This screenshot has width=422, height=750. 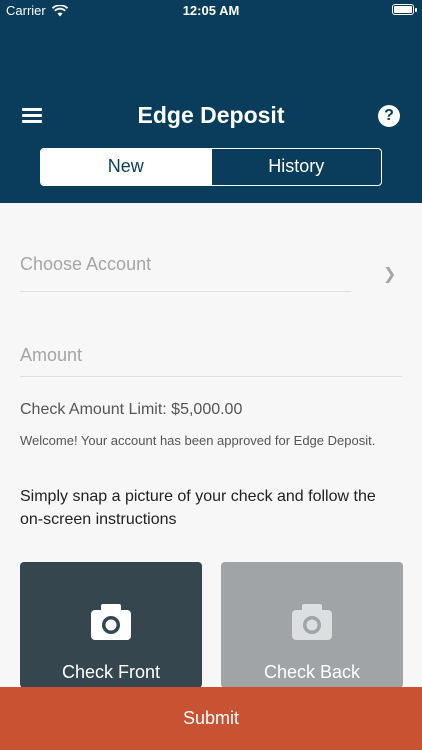 What do you see at coordinates (185, 273) in the screenshot?
I see `choose-account-field: Choose Account` at bounding box center [185, 273].